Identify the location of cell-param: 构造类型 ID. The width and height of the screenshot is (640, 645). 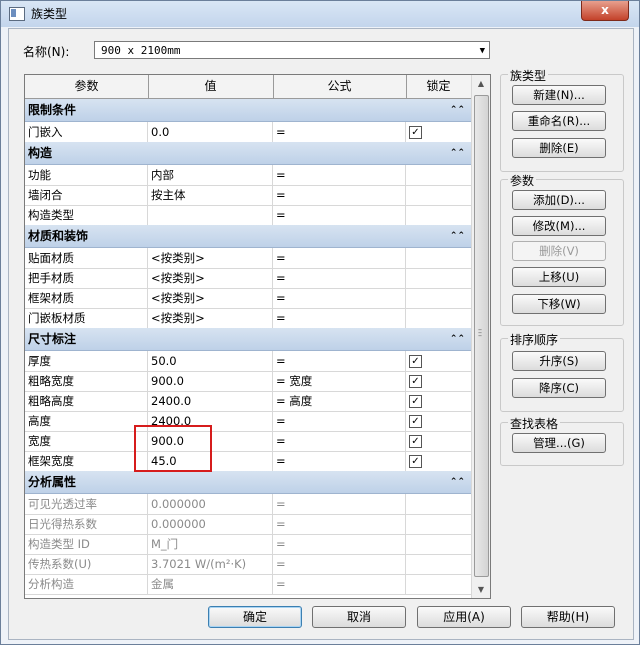
(86, 544).